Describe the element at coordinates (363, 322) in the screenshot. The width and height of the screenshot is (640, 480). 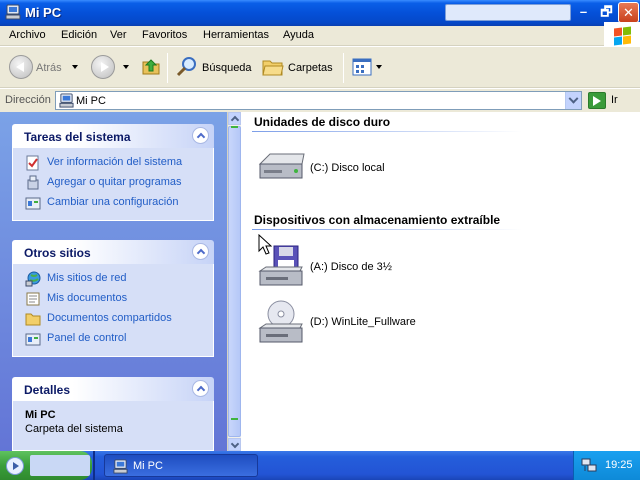
I see `drive-d-label: (D:) WinLite_Fullware` at that location.